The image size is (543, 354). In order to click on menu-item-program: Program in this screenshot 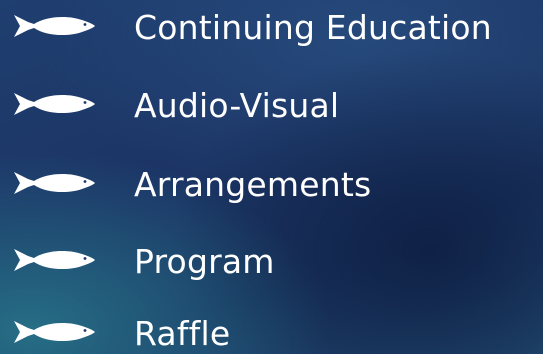, I will do `click(271, 262)`.